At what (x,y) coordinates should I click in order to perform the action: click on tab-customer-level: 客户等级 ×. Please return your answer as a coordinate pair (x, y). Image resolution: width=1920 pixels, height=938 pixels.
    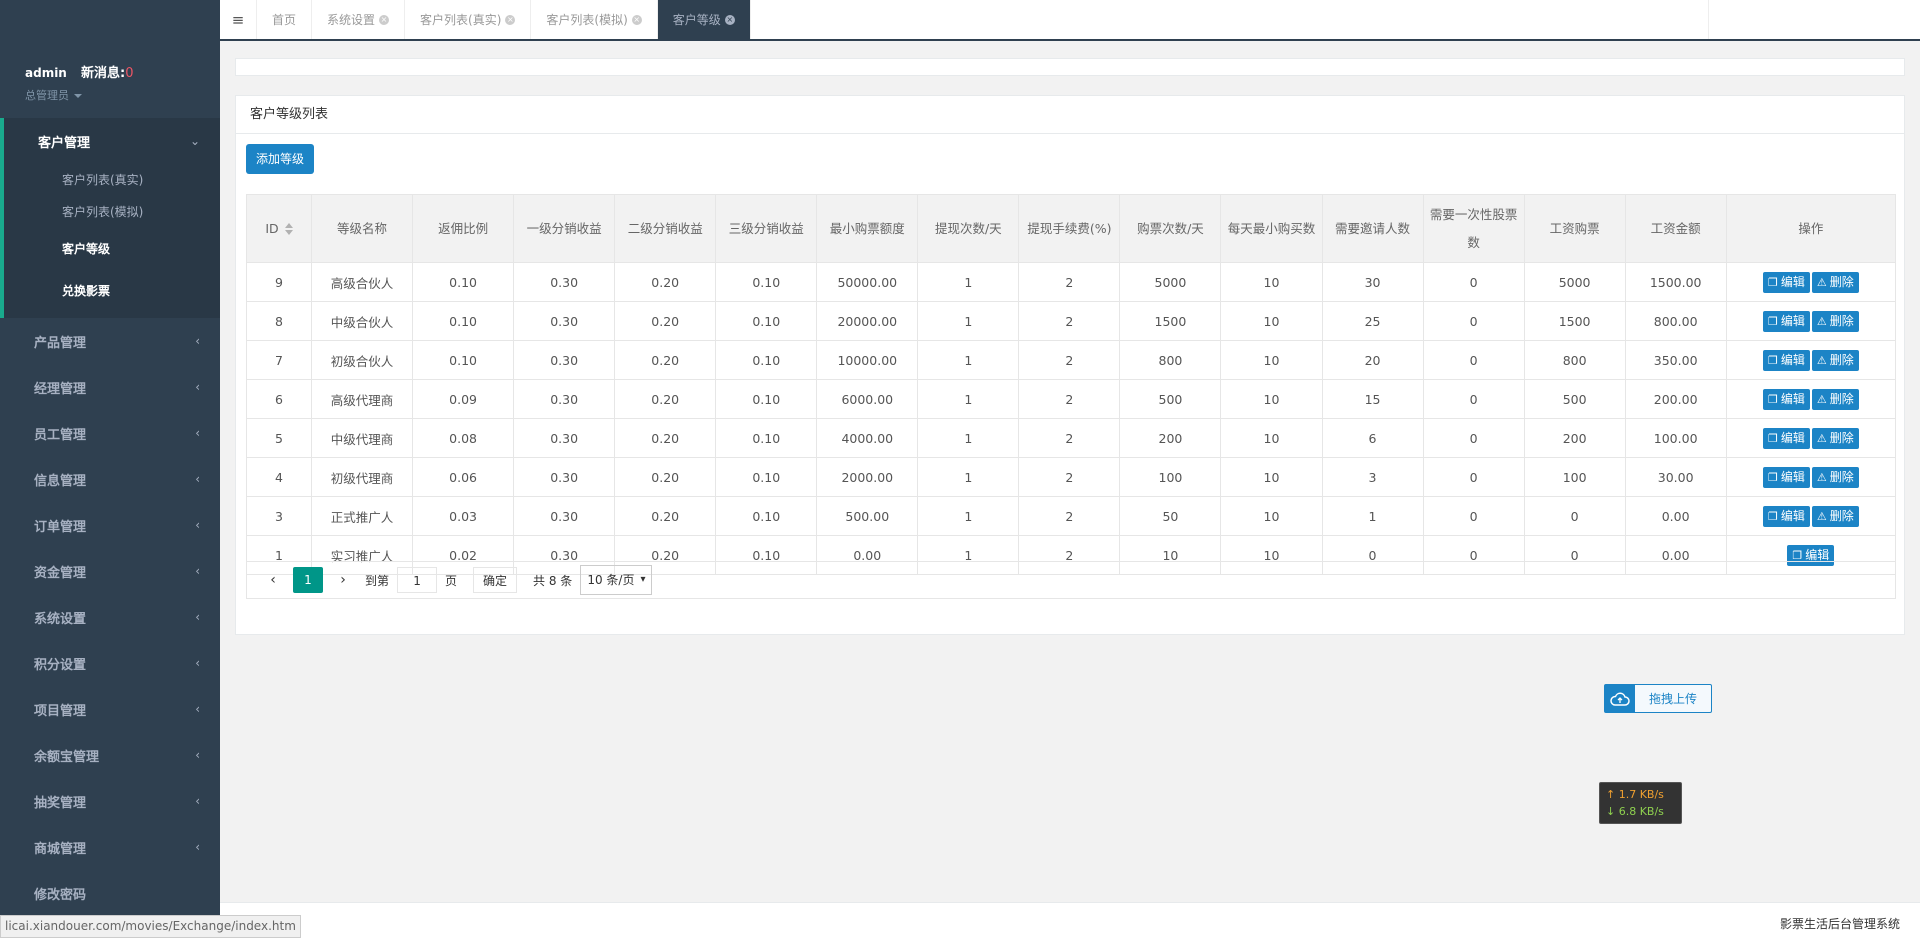
    Looking at the image, I should click on (704, 19).